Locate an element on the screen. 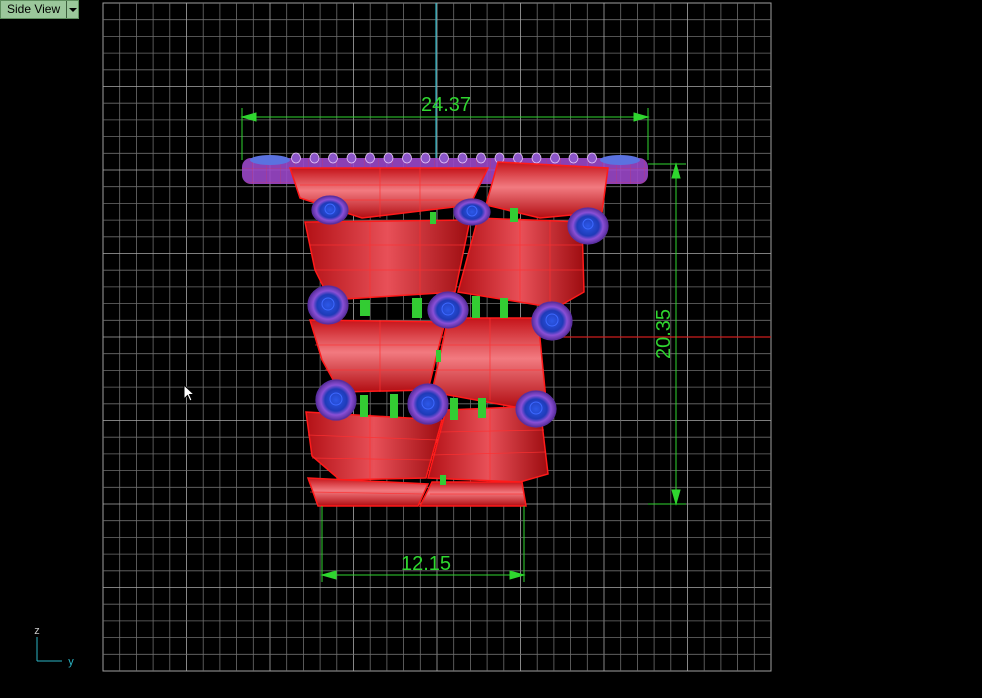 This screenshot has height=698, width=982. dimension-width-top-label: 24.37 is located at coordinates (446, 105).